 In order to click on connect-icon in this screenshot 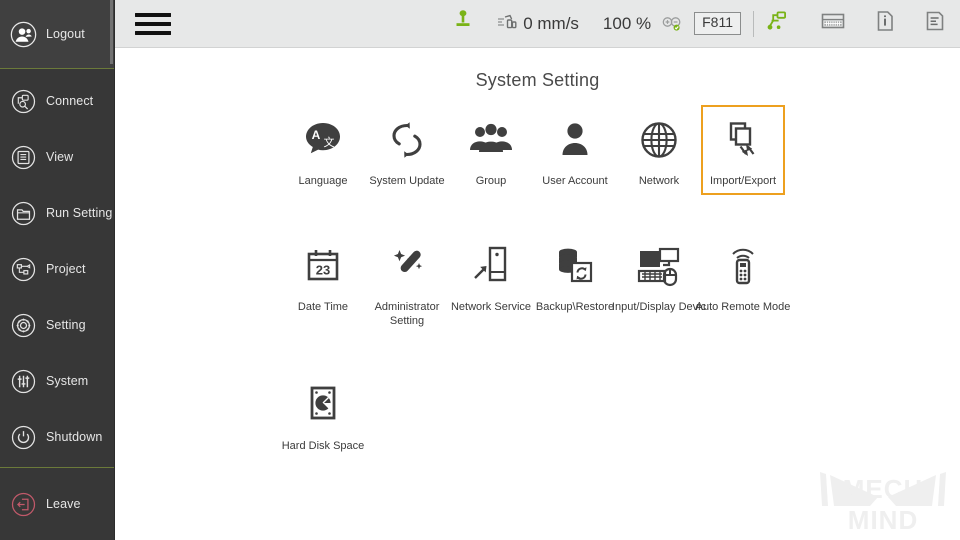, I will do `click(23, 101)`.